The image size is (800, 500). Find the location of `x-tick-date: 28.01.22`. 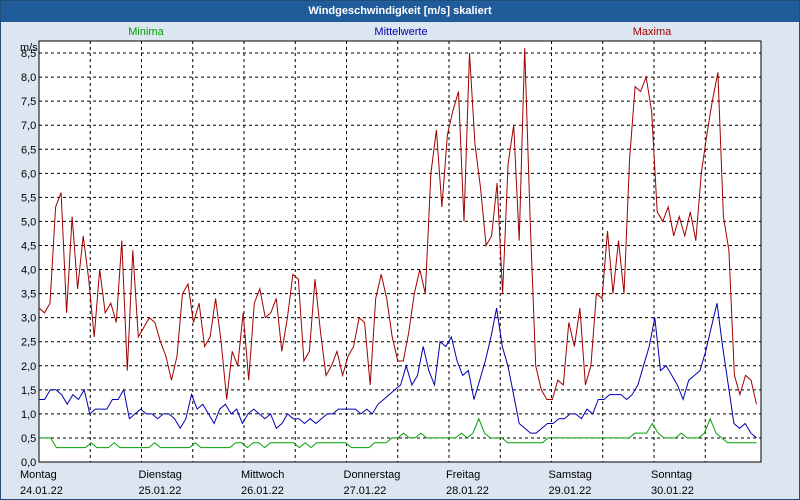

x-tick-date: 28.01.22 is located at coordinates (467, 491).